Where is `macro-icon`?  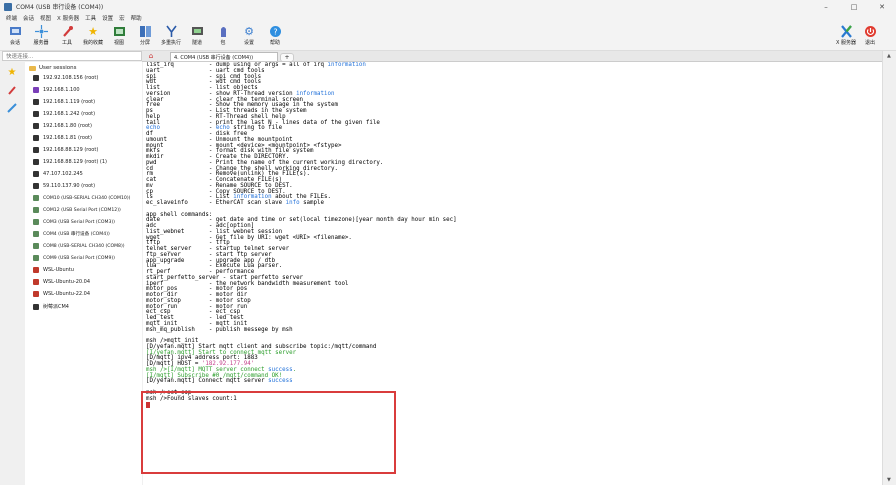 macro-icon is located at coordinates (12, 108).